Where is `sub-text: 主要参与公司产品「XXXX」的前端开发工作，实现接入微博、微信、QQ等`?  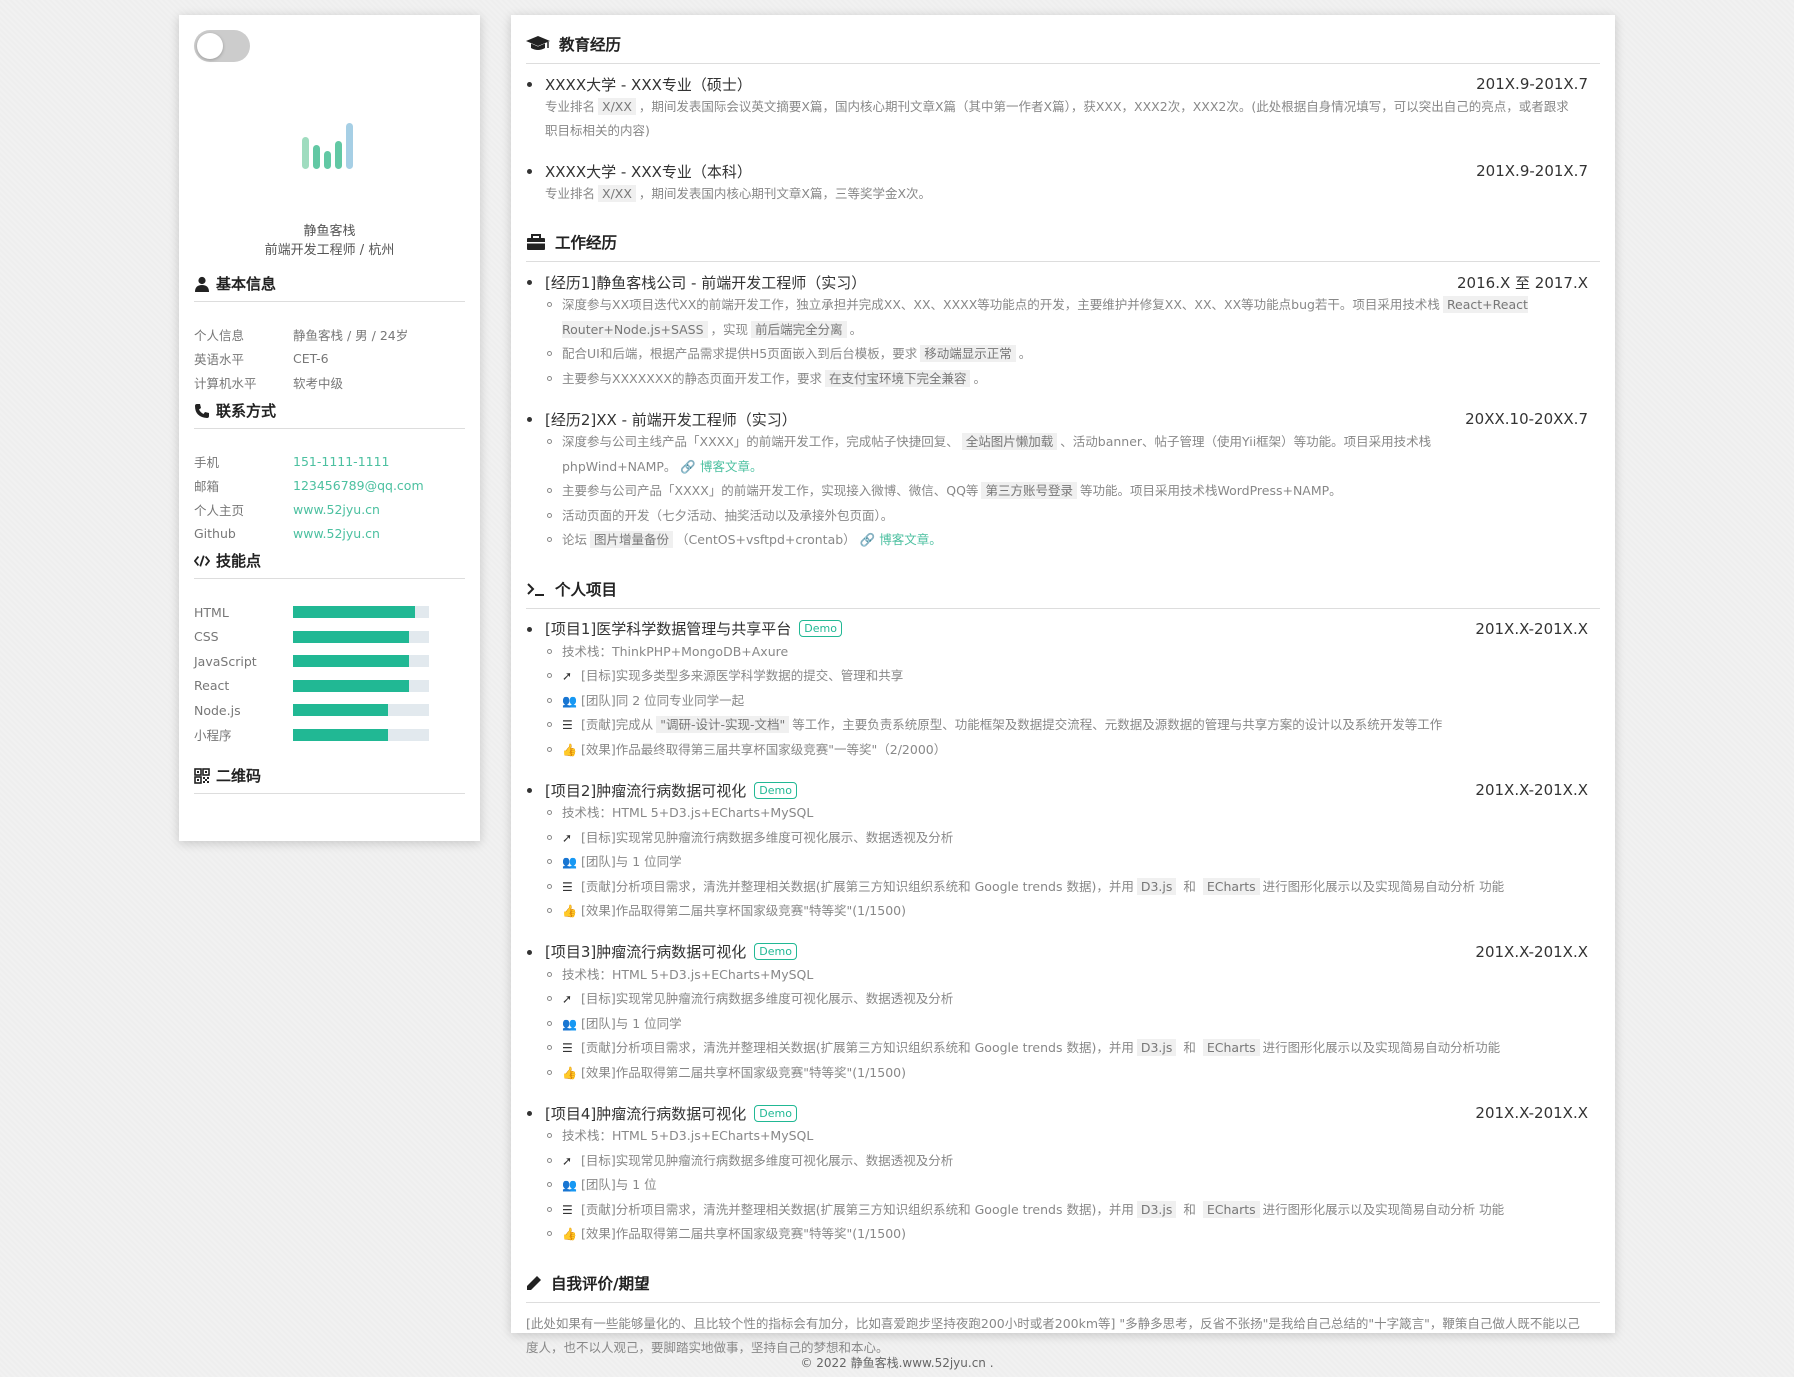
sub-text: 主要参与公司产品「XXXX」的前端开发工作，实现接入微博、微信、QQ等 is located at coordinates (770, 490).